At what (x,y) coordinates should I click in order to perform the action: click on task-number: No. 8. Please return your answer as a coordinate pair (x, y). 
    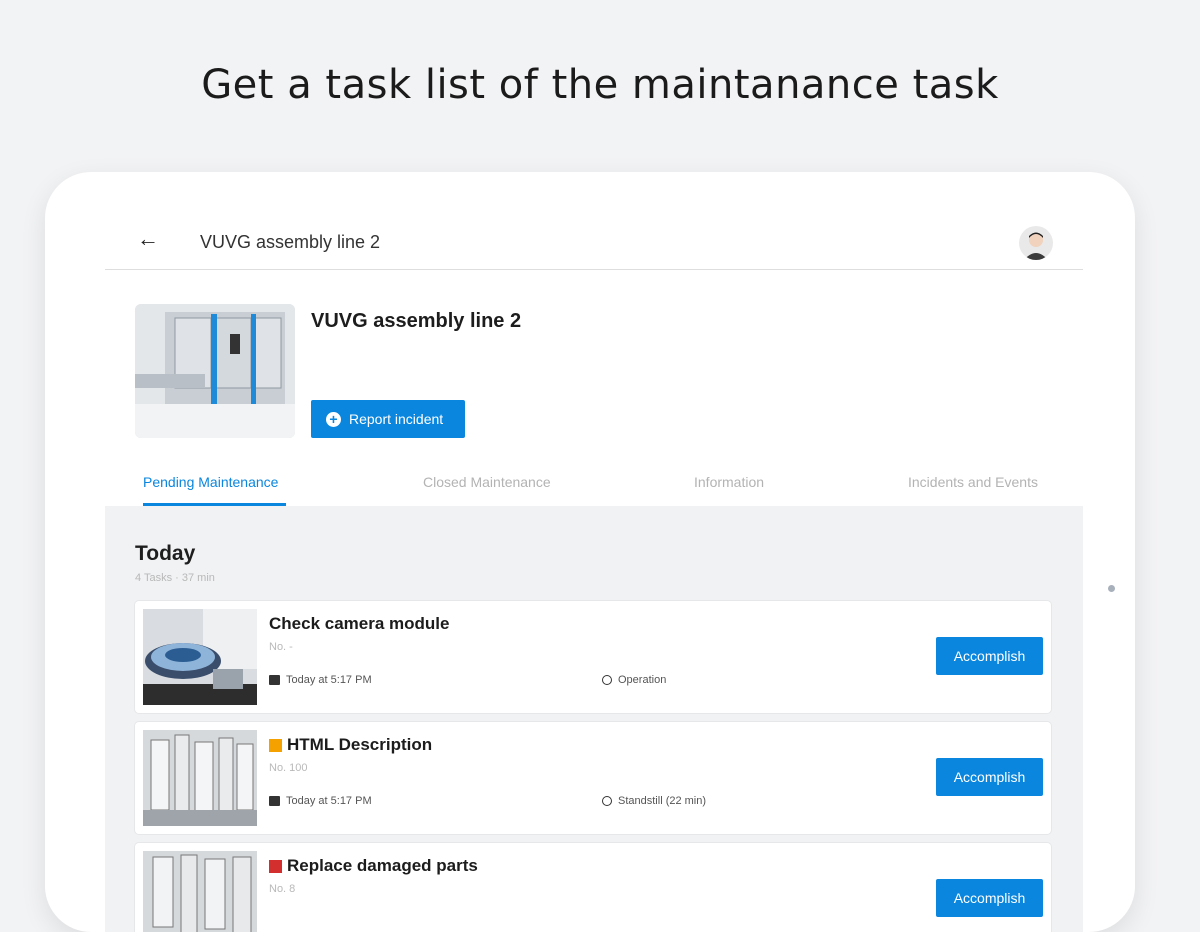
    Looking at the image, I should click on (282, 889).